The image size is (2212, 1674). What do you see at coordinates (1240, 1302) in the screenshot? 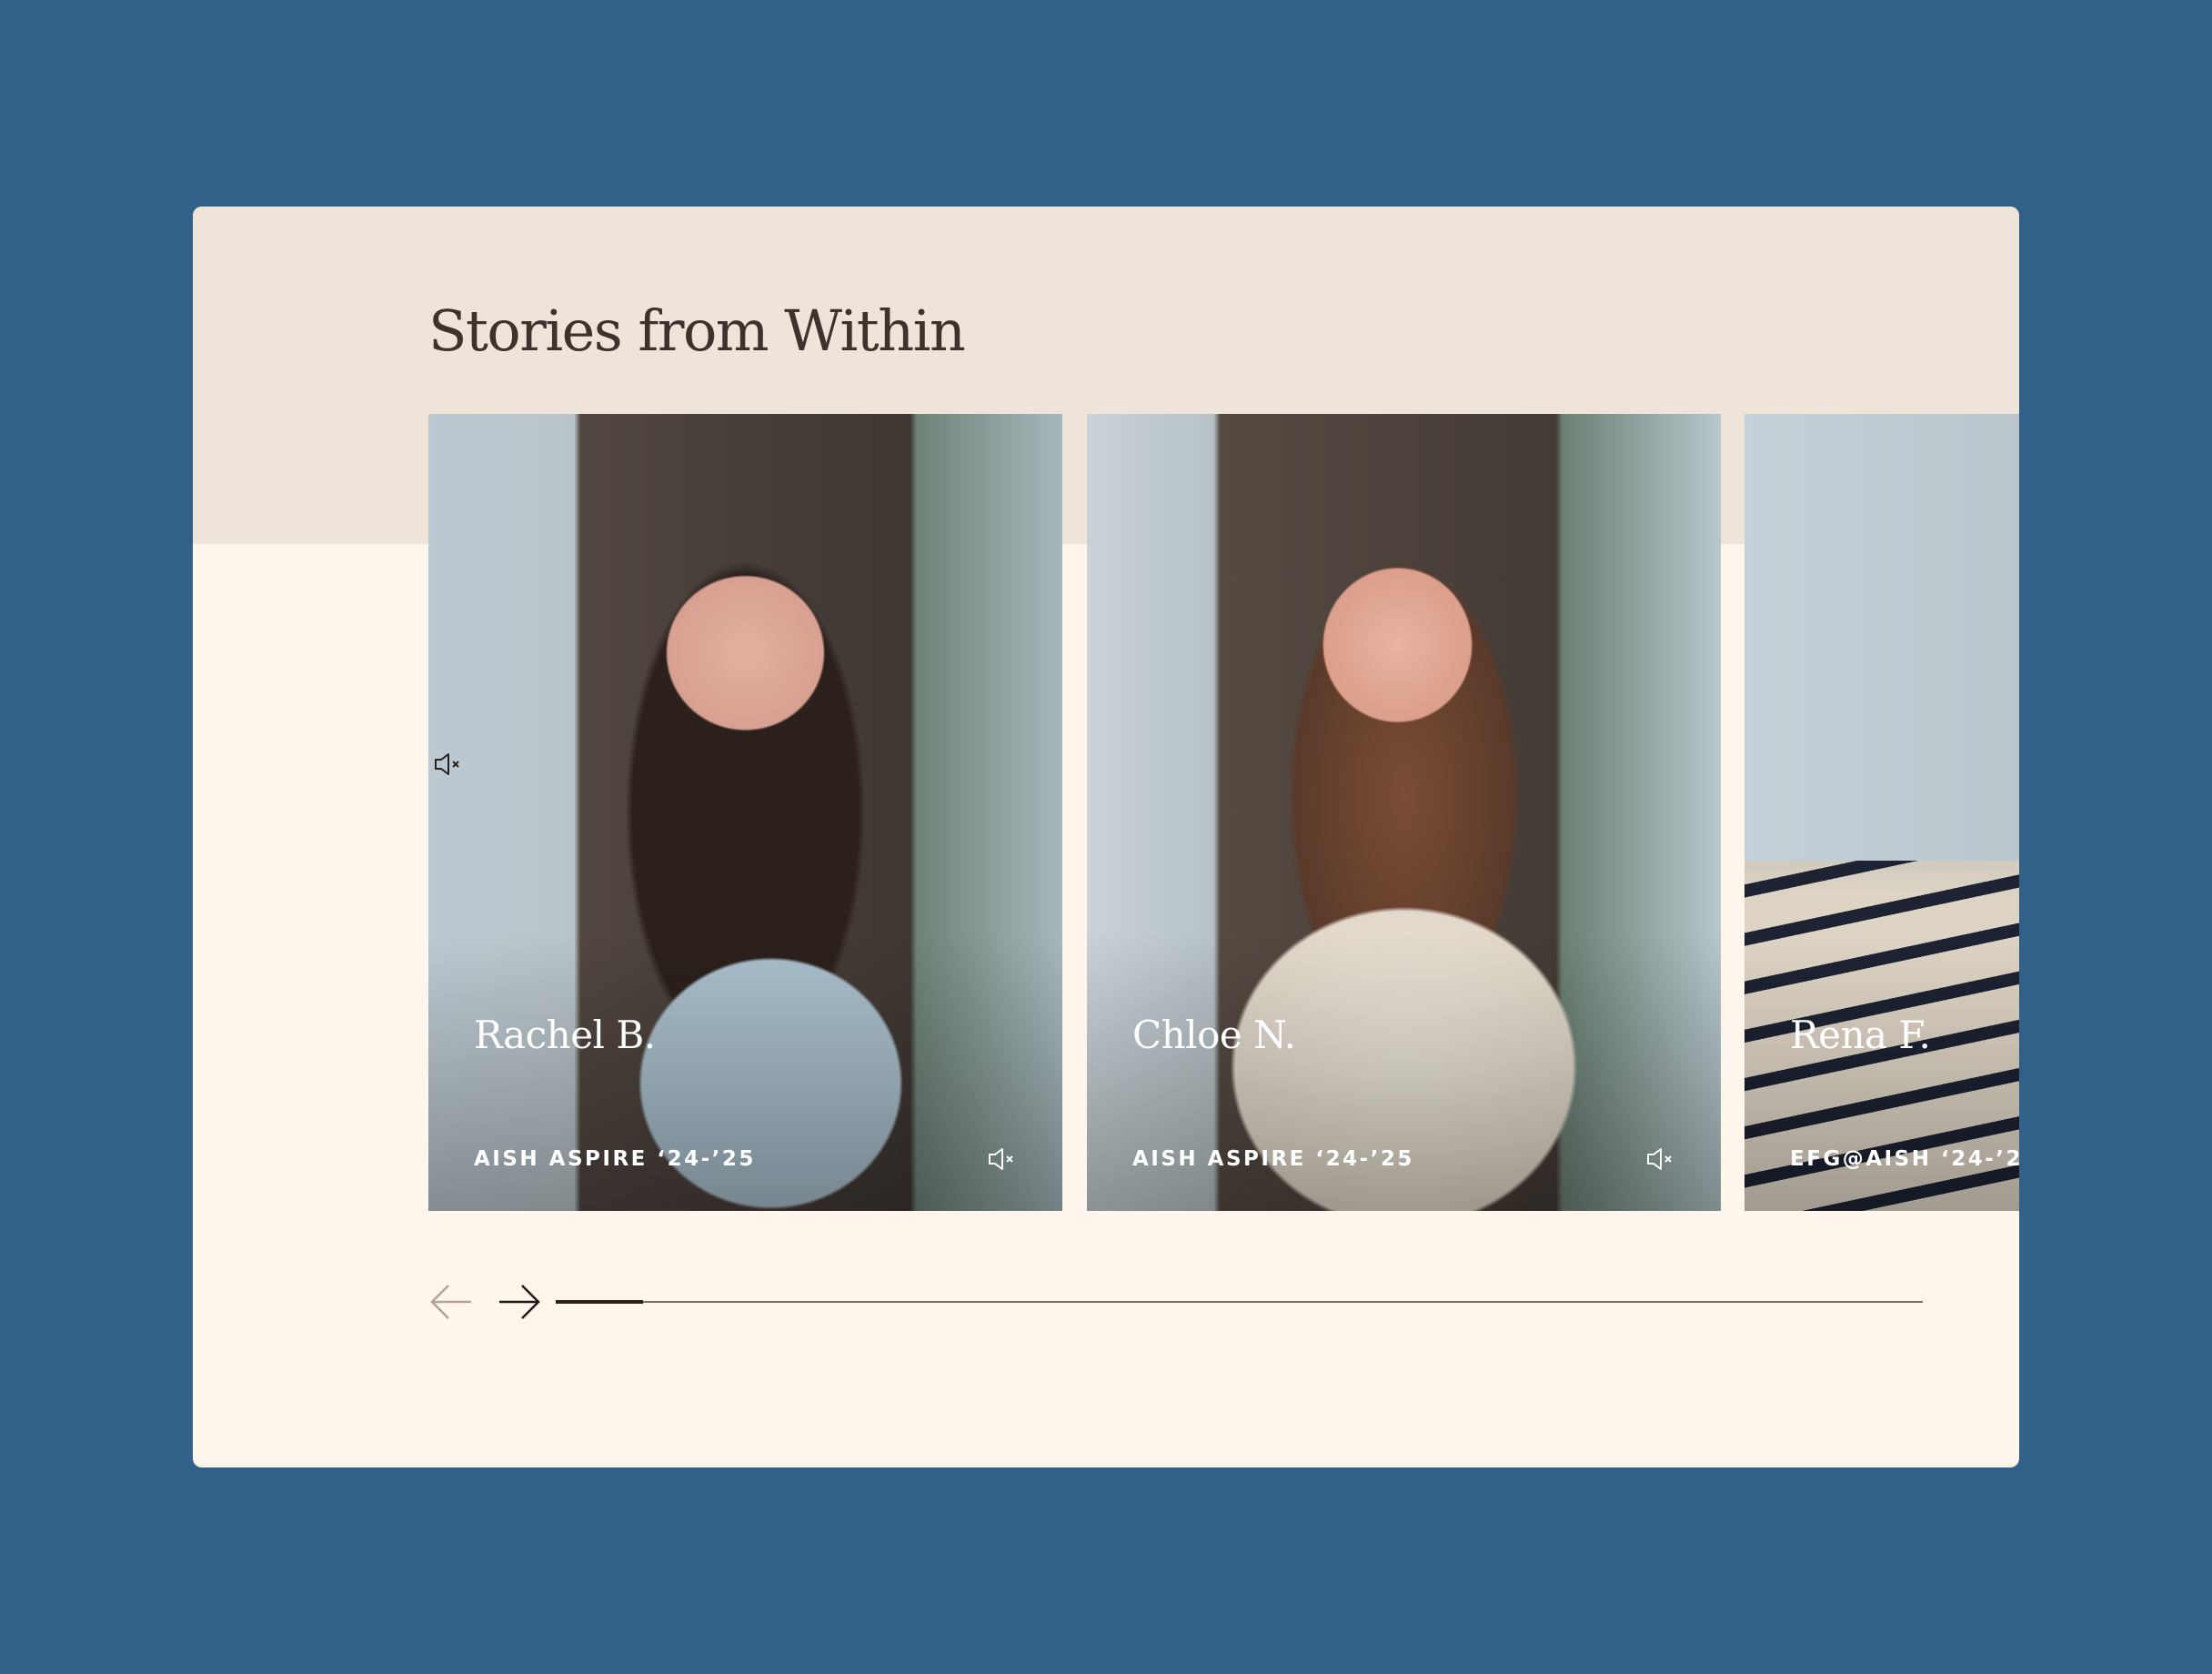
I see `carousel-progress-track` at bounding box center [1240, 1302].